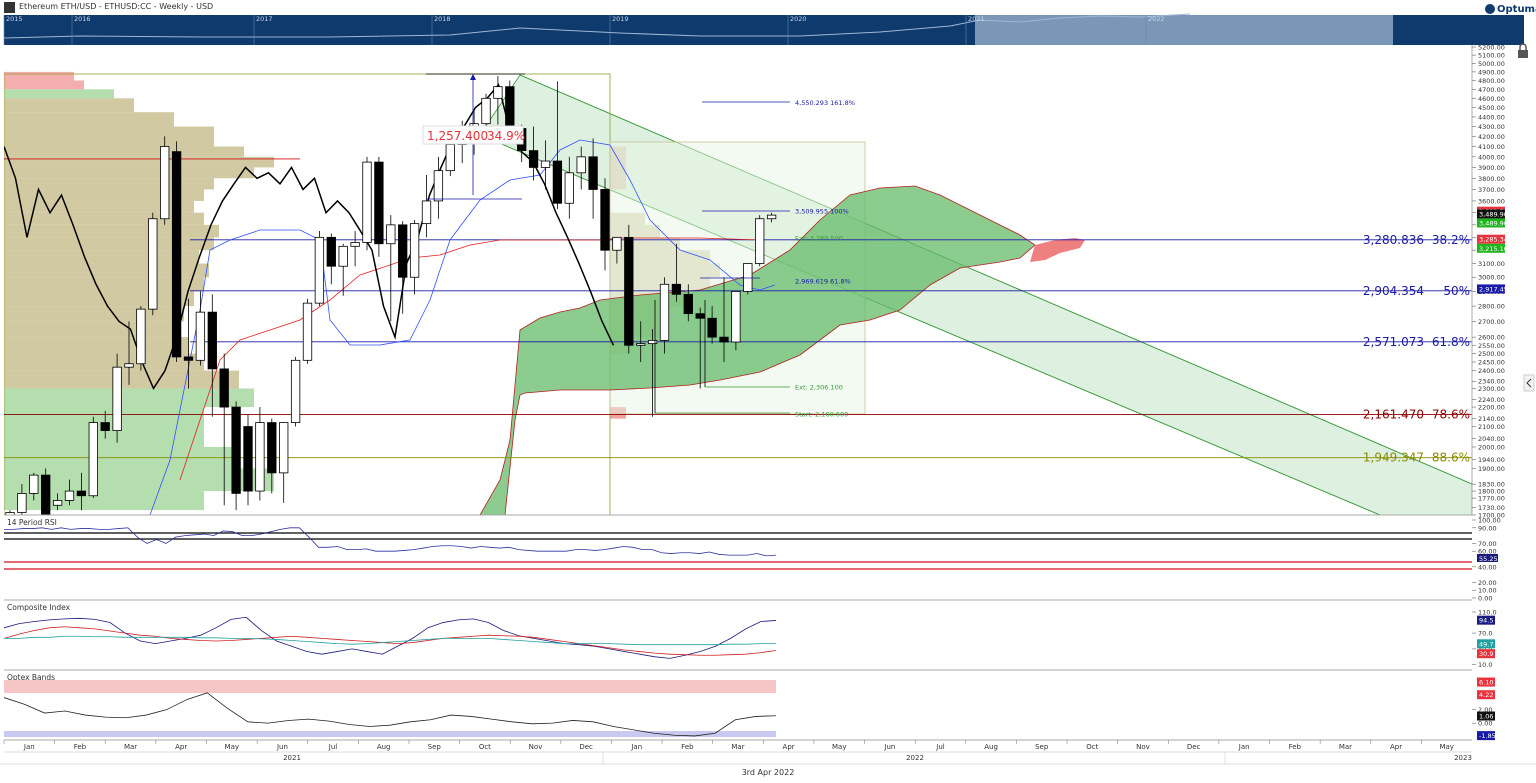  What do you see at coordinates (1491, 499) in the screenshot?
I see `price-tick-label: 1770.00` at bounding box center [1491, 499].